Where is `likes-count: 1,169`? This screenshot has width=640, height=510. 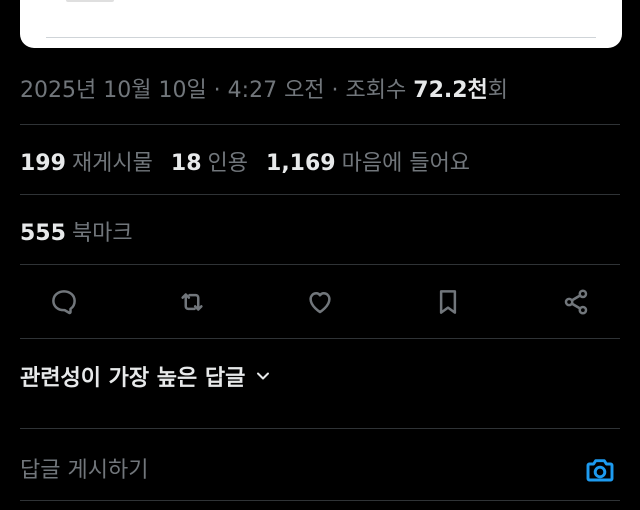
likes-count: 1,169 is located at coordinates (301, 163).